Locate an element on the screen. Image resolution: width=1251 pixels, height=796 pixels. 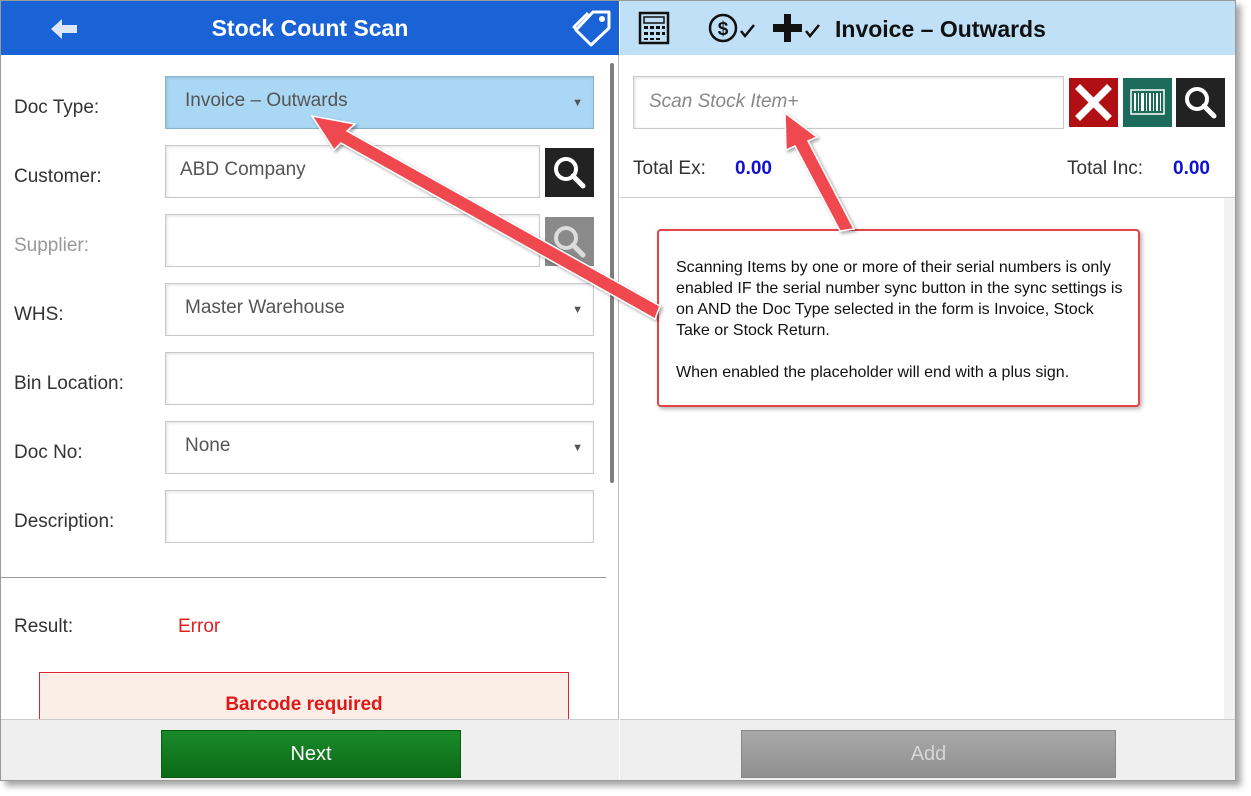
barcode-scan-button is located at coordinates (1147, 102).